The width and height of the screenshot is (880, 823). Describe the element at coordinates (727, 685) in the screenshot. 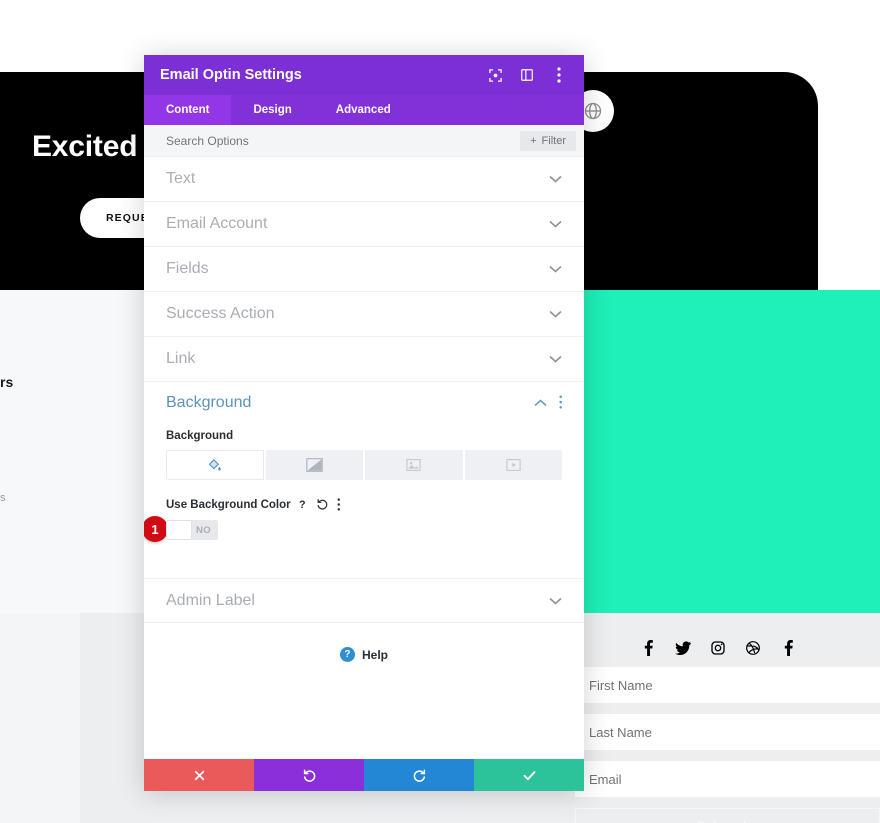

I see `first-name-field: First Name` at that location.